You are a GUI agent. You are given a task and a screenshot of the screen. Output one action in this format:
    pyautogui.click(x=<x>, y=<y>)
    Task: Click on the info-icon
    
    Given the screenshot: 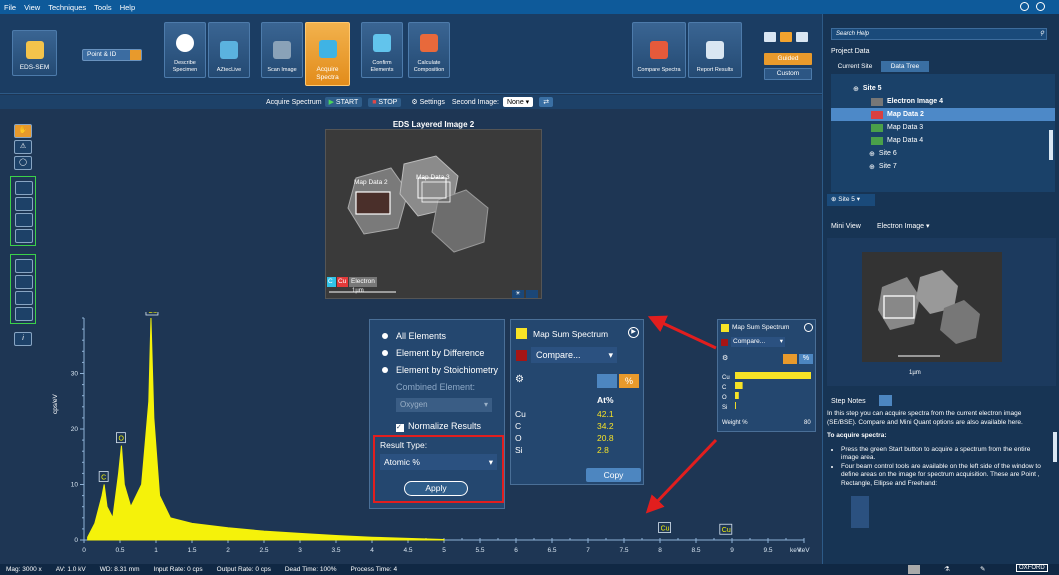 What is the action you would take?
    pyautogui.click(x=1040, y=6)
    